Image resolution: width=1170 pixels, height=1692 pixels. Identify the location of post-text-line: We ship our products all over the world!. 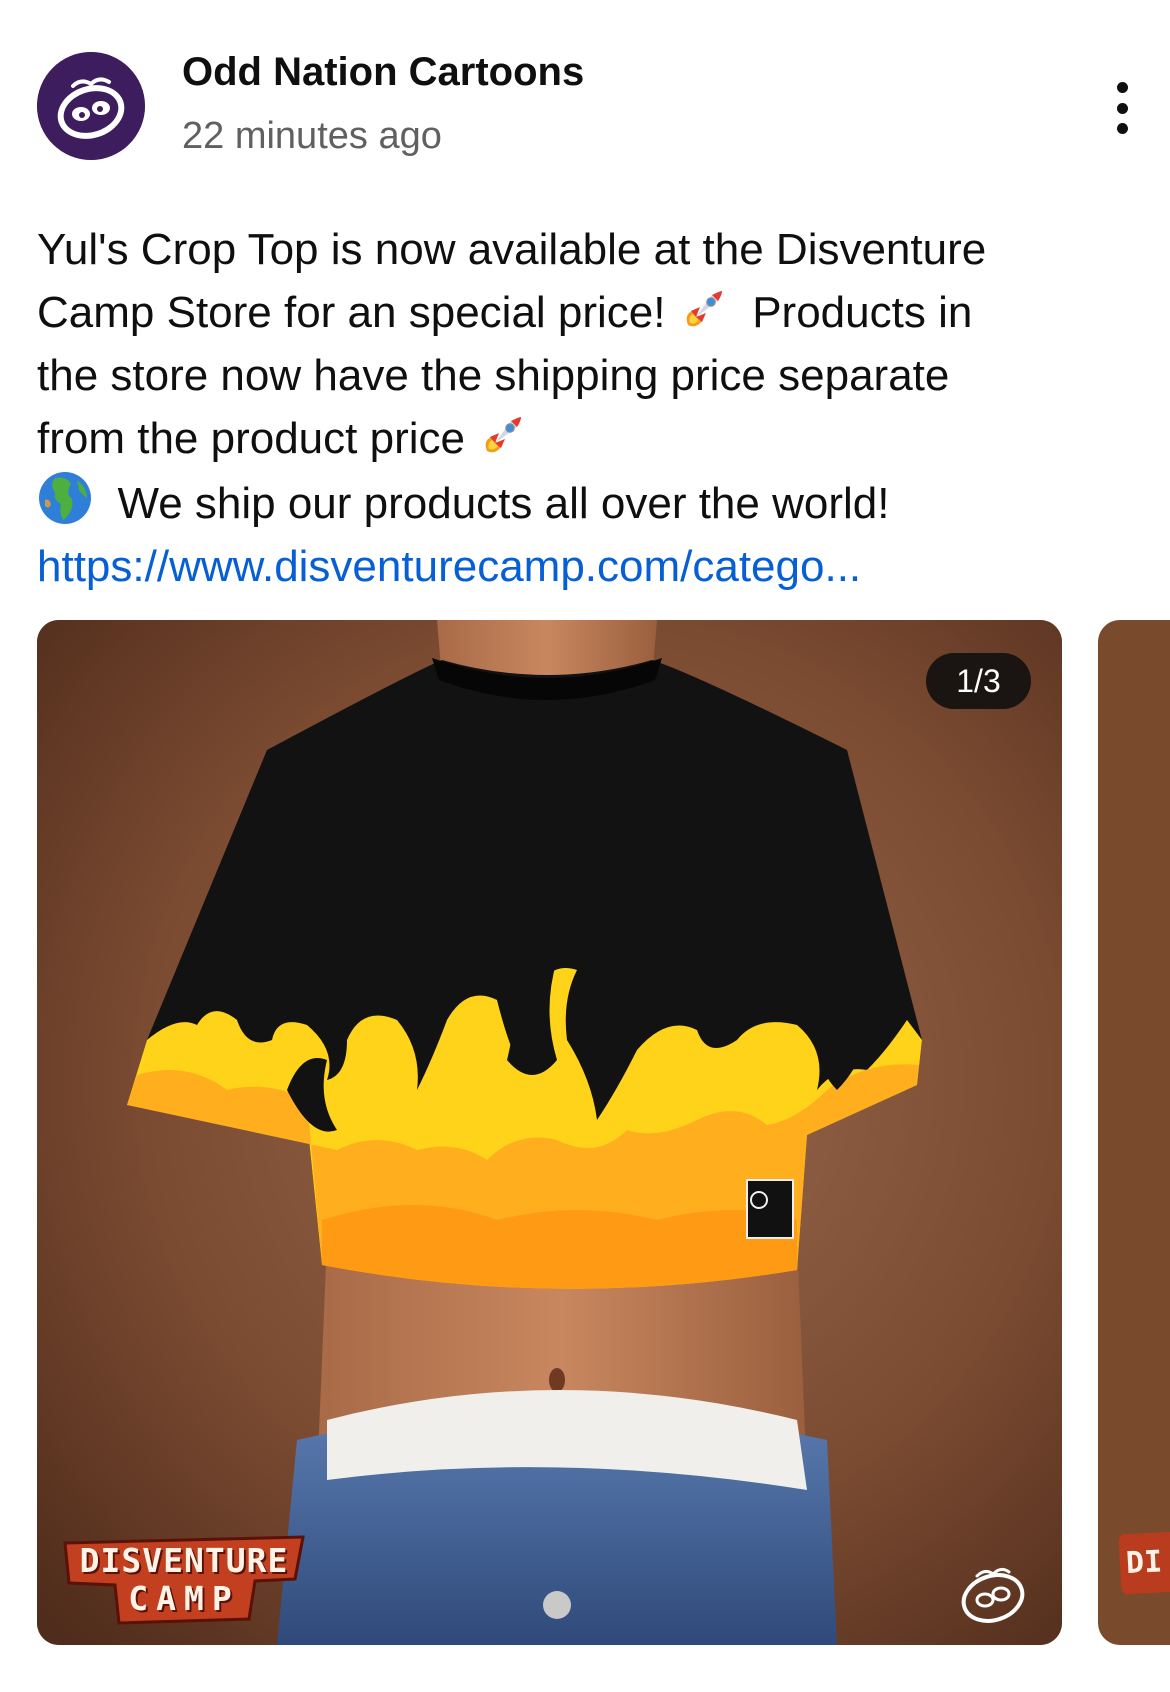
(582, 502).